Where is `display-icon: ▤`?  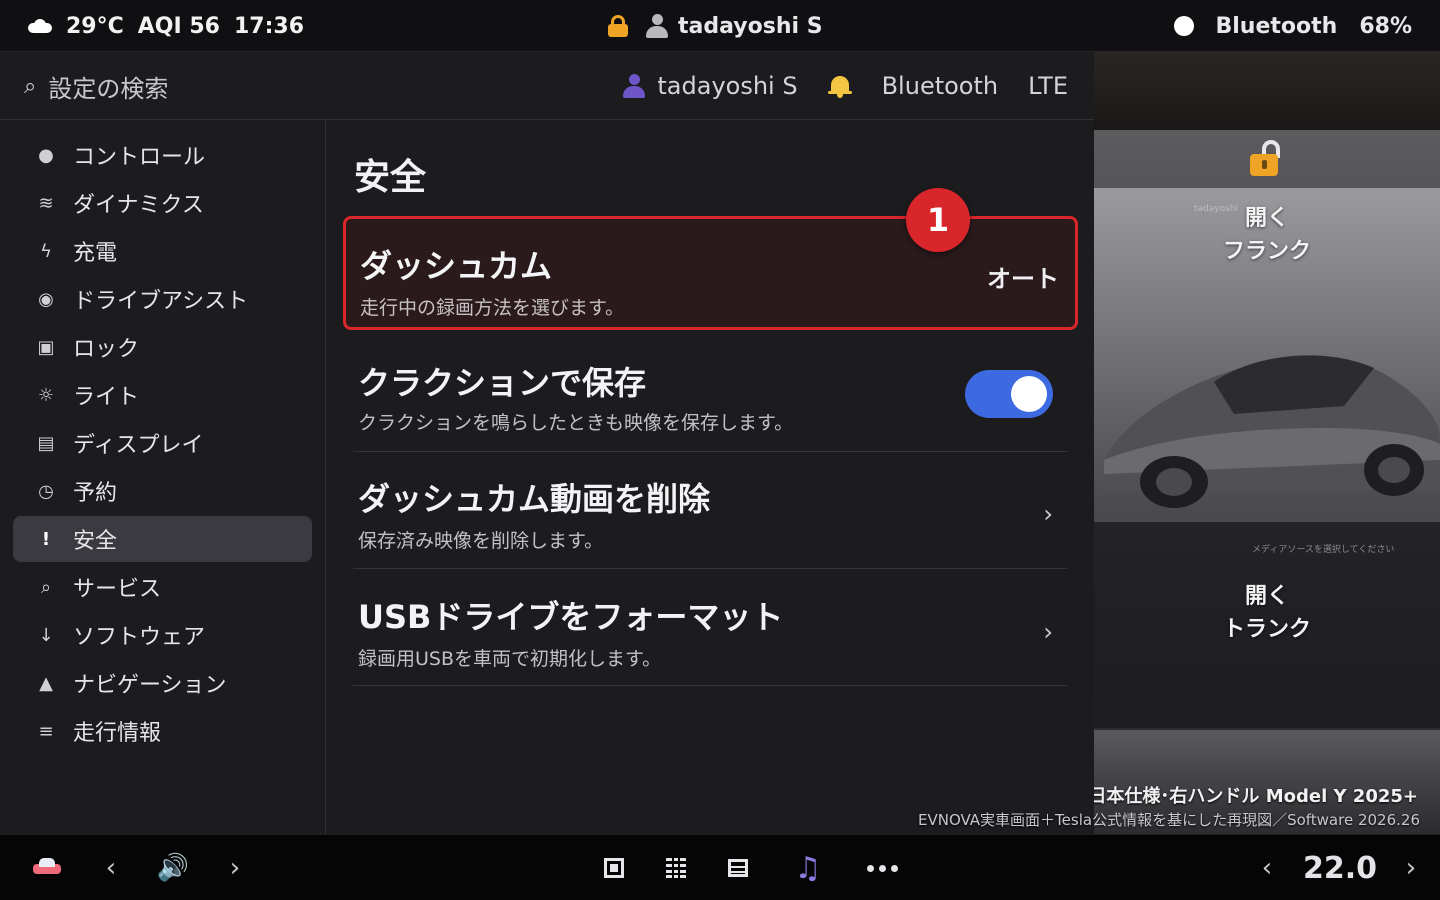
display-icon: ▤ is located at coordinates (46, 443).